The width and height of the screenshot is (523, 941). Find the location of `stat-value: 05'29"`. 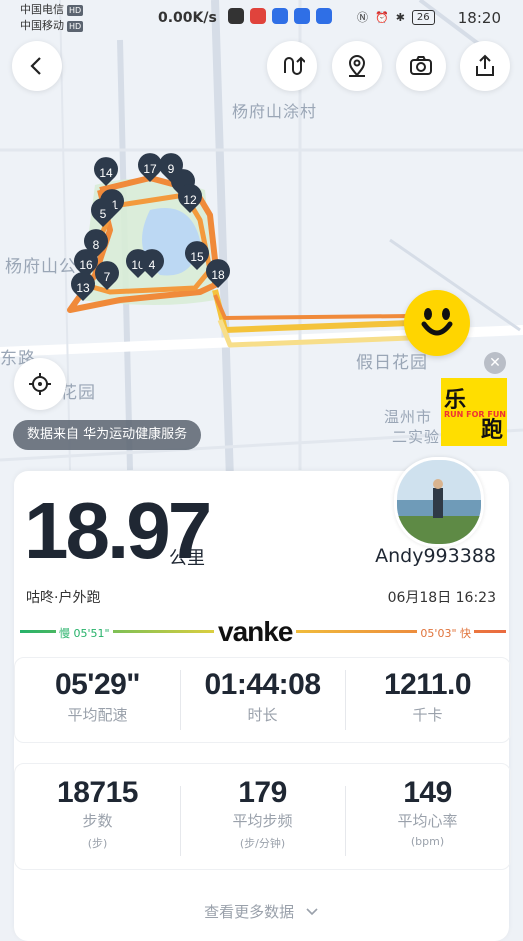

stat-value: 05'29" is located at coordinates (97, 684).